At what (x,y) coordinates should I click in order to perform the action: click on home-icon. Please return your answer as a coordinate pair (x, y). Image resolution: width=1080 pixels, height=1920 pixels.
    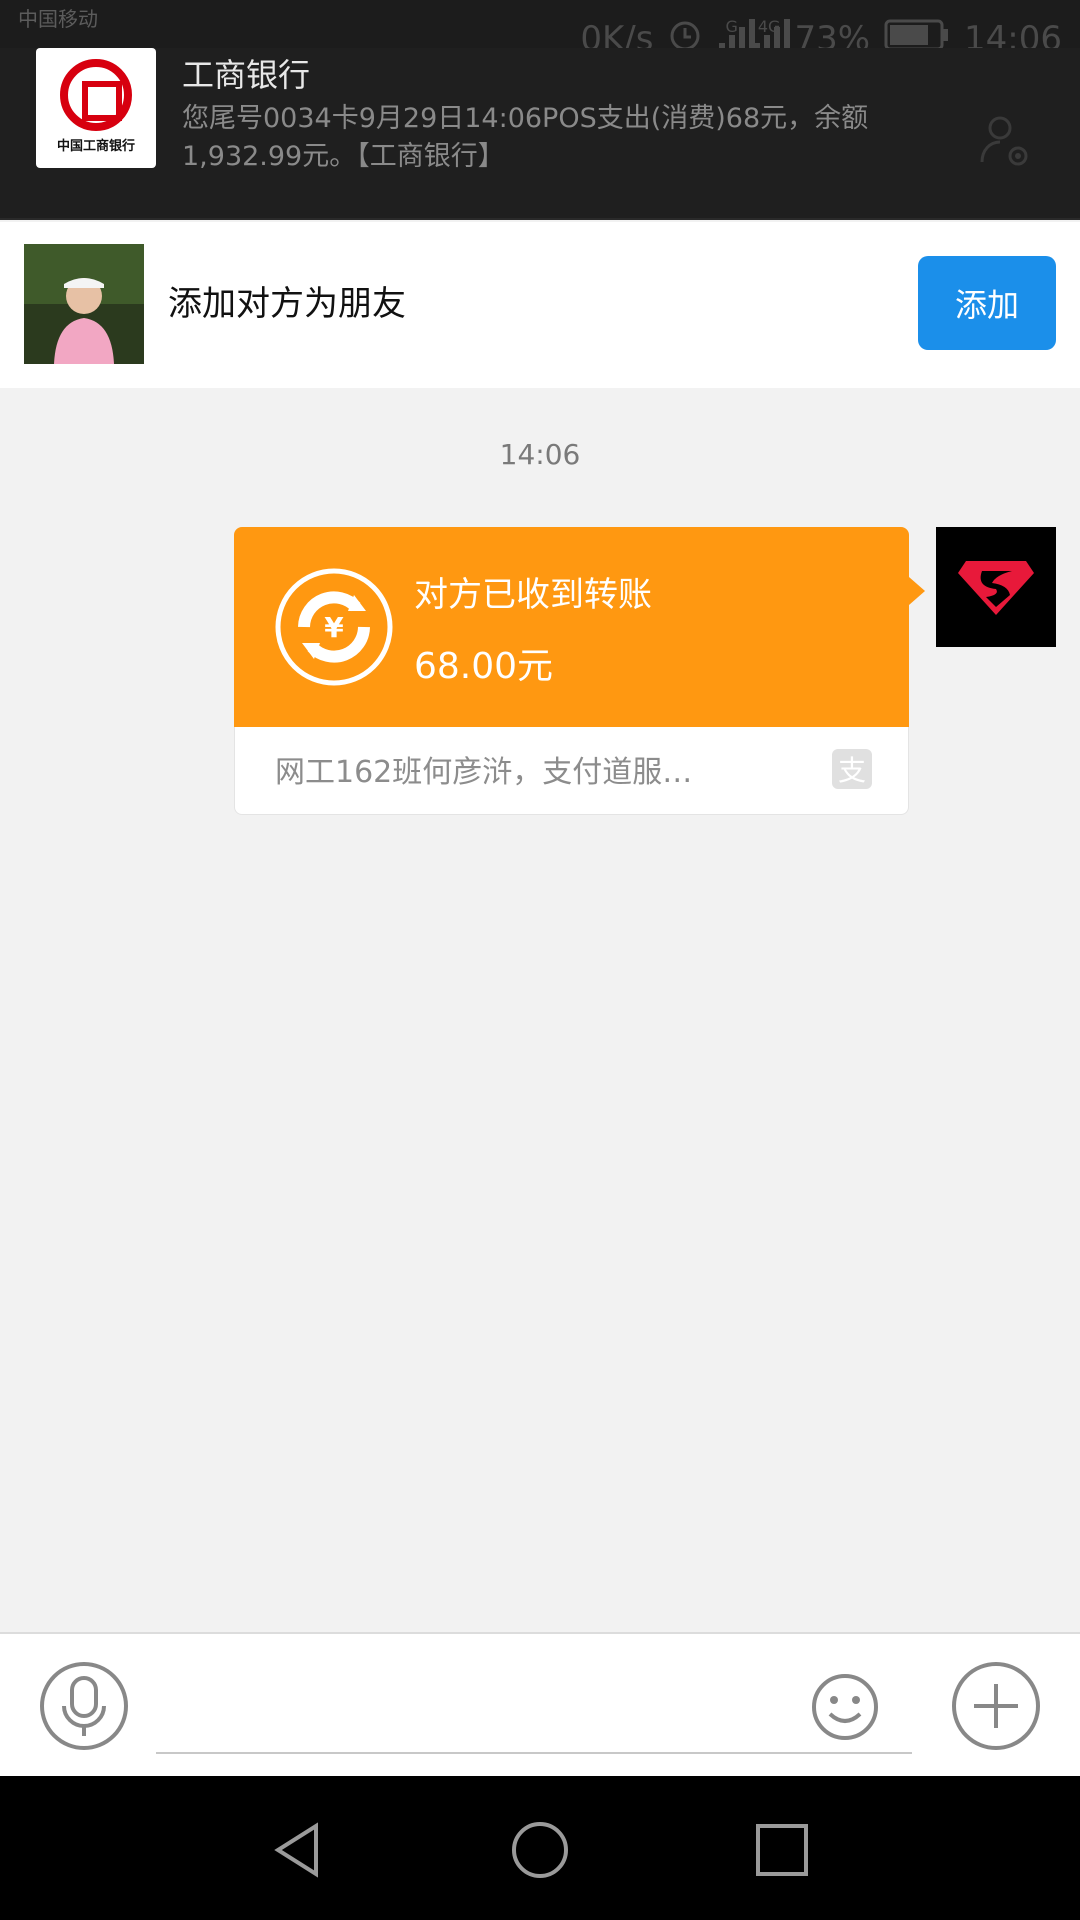
    Looking at the image, I should click on (540, 1850).